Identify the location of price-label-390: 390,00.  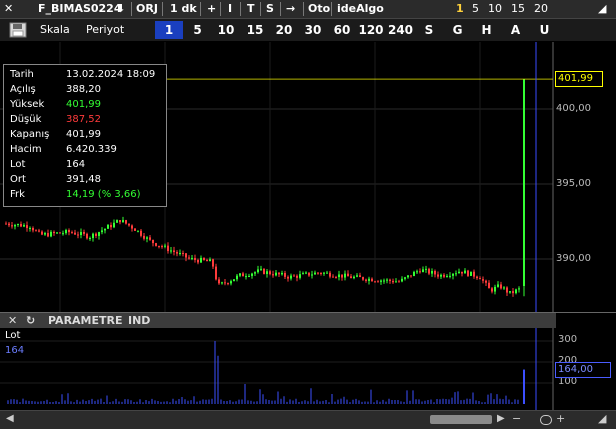
(573, 258).